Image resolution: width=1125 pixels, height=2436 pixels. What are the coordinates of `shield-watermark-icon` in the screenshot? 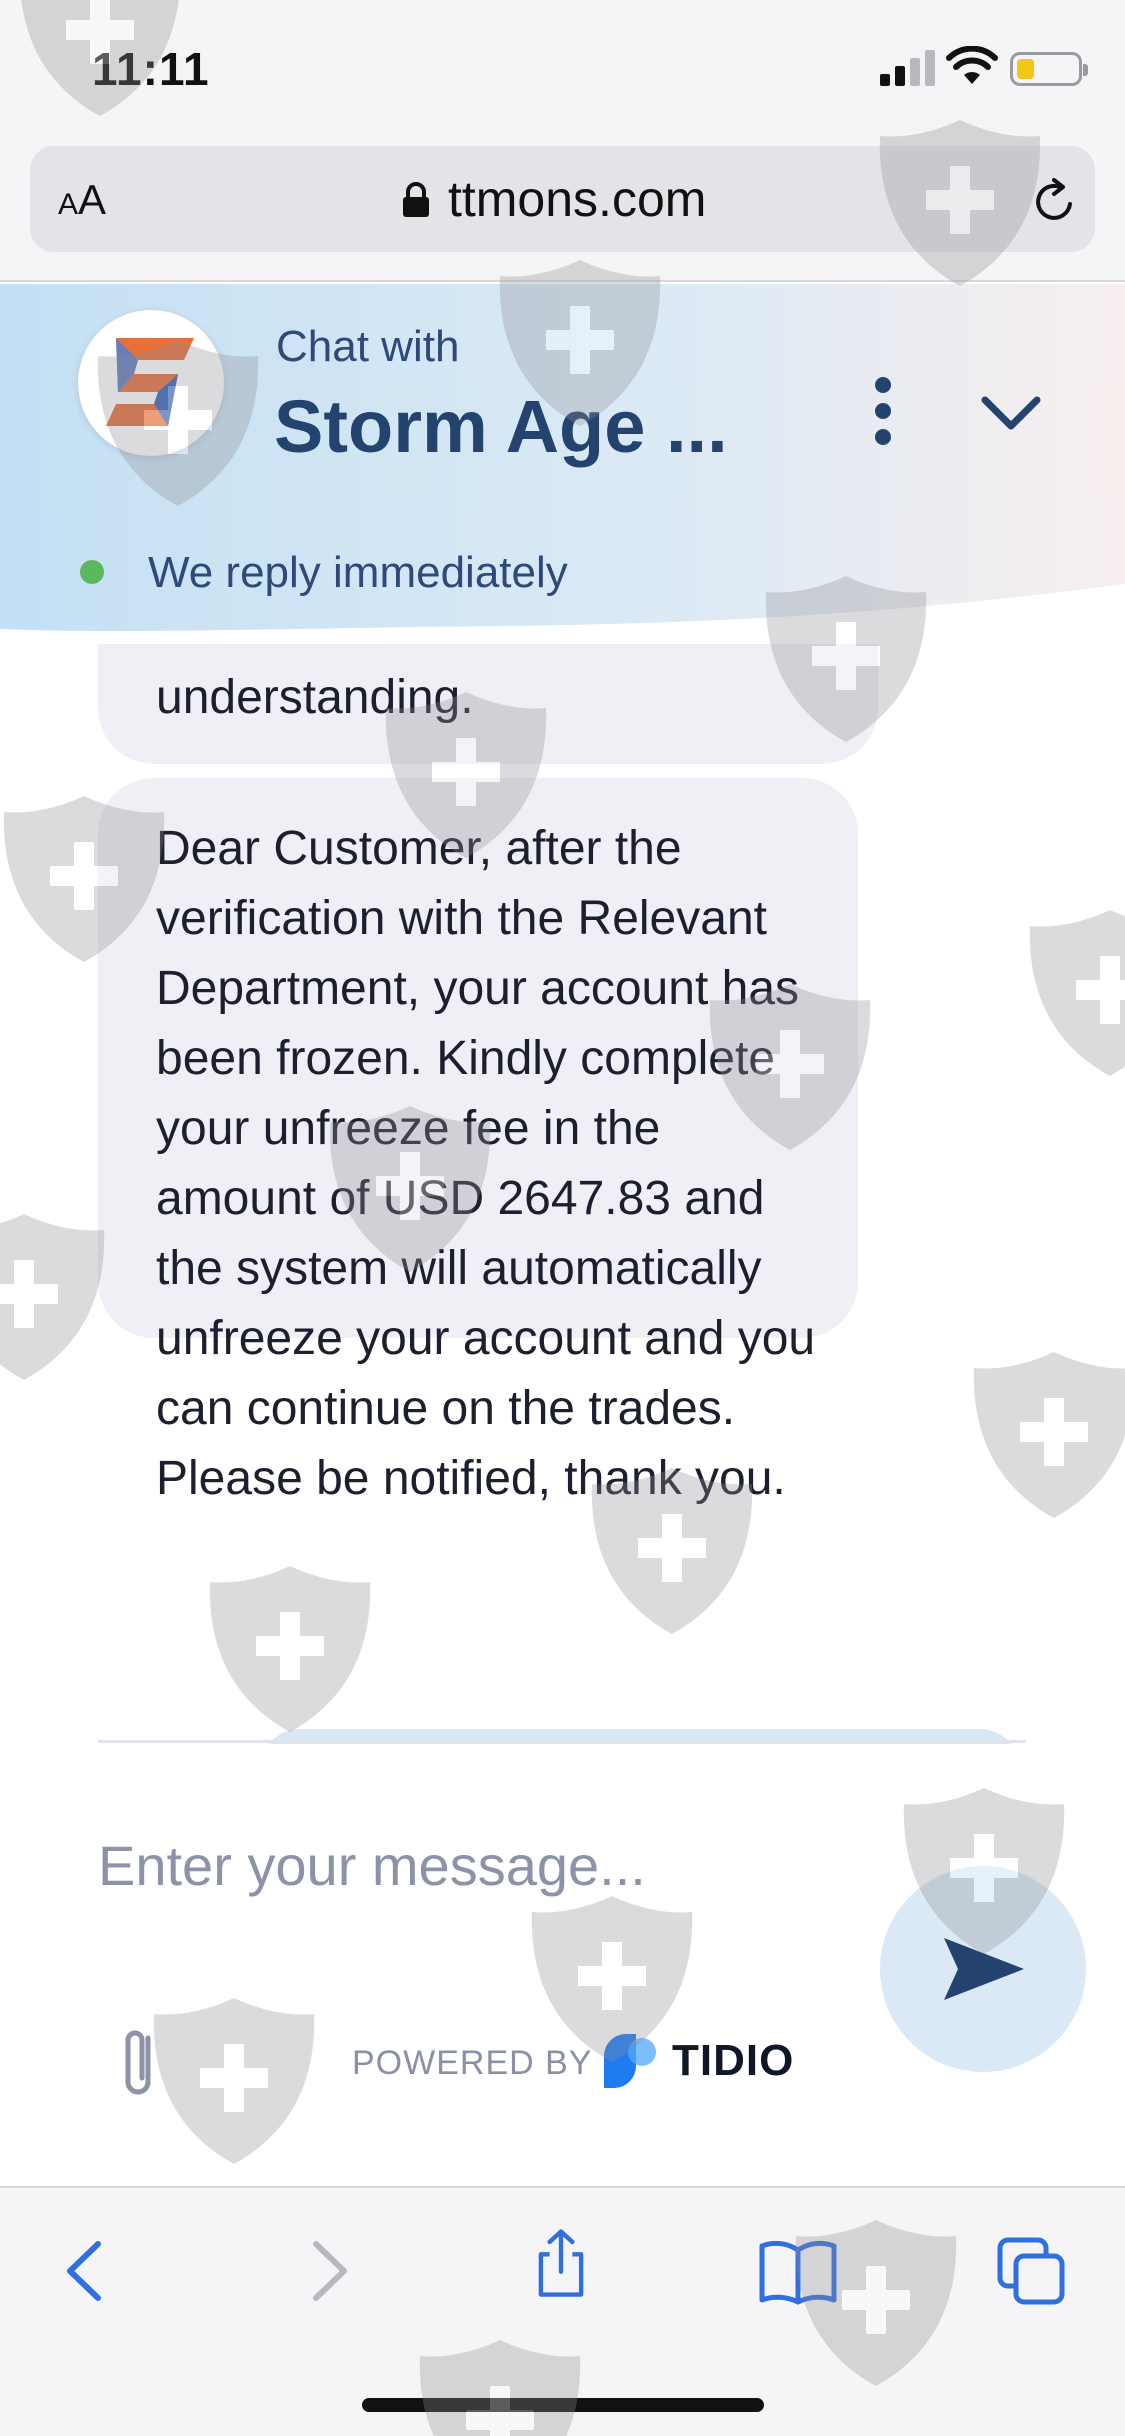 It's located at (234, 2081).